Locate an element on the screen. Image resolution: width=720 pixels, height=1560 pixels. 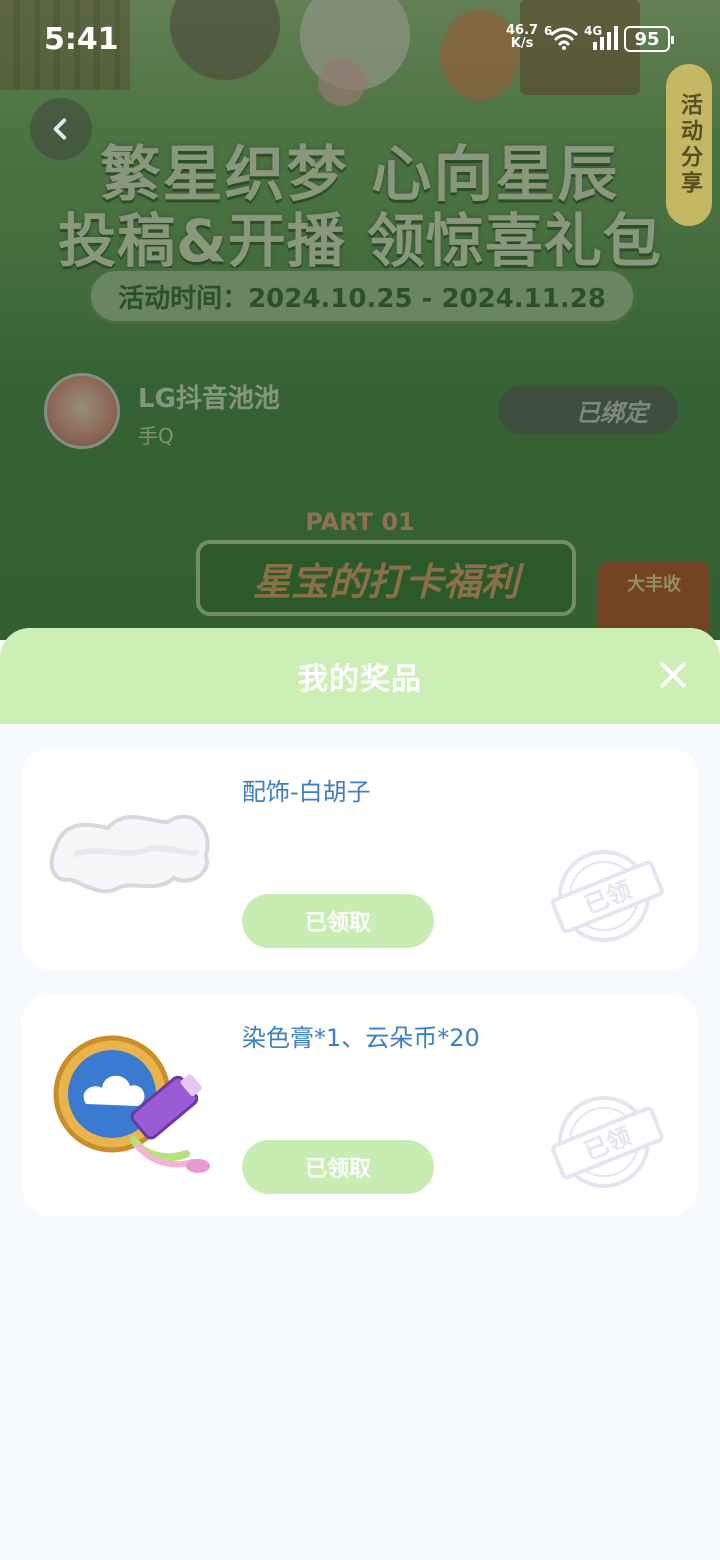
sheet-header: 我的奖品 is located at coordinates (360, 676).